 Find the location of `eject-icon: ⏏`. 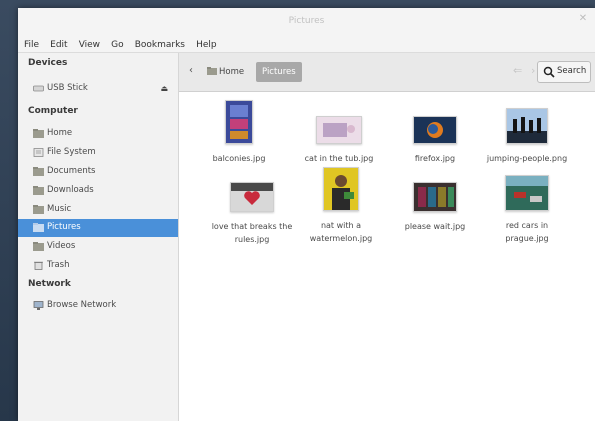

eject-icon: ⏏ is located at coordinates (164, 88).